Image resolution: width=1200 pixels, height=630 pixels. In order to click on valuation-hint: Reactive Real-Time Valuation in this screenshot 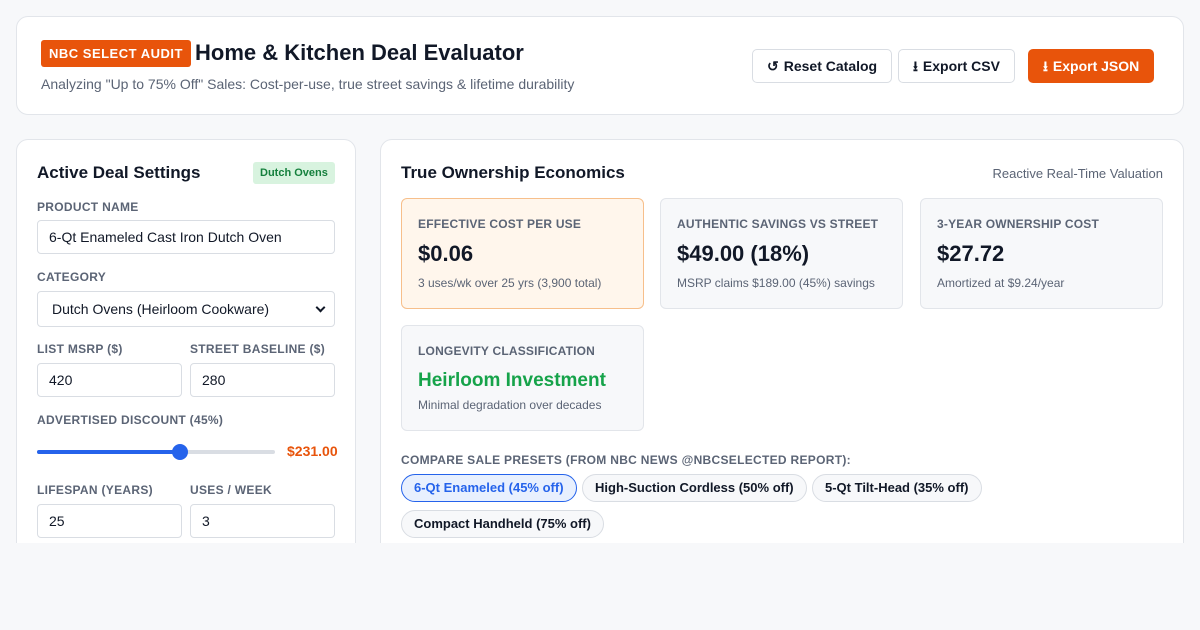, I will do `click(1077, 173)`.